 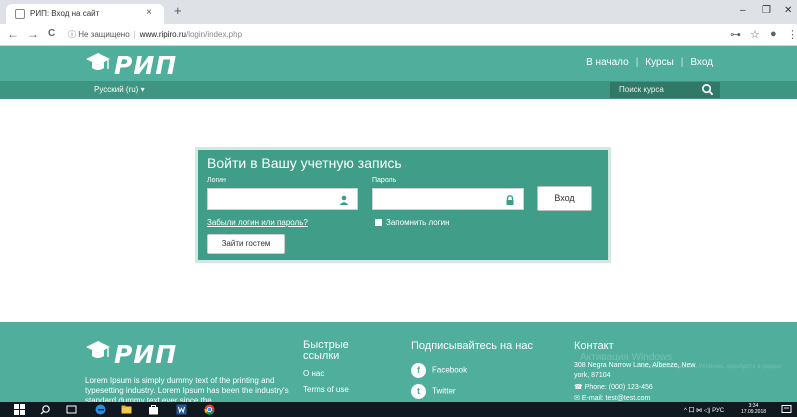 What do you see at coordinates (592, 375) in the screenshot?
I see `contact-address-line-2: york, 87104` at bounding box center [592, 375].